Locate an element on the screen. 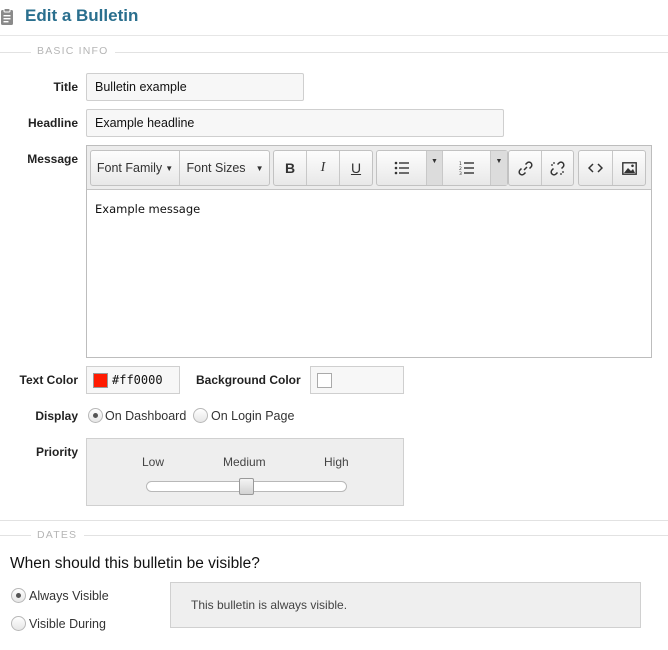 The width and height of the screenshot is (668, 650). code-icon is located at coordinates (595, 168).